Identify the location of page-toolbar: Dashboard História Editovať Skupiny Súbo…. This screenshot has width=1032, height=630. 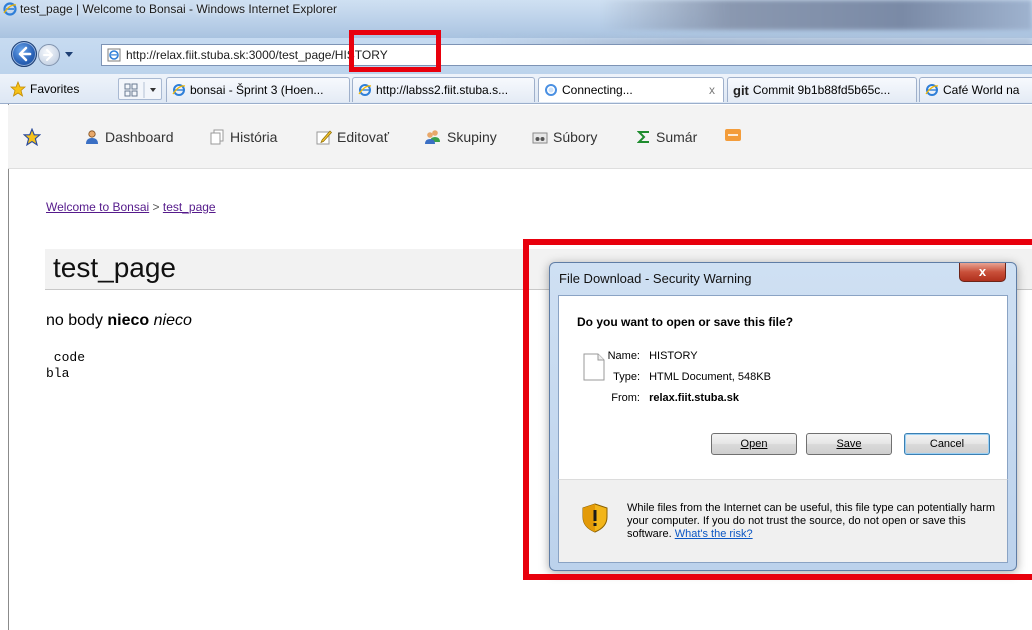
(520, 137).